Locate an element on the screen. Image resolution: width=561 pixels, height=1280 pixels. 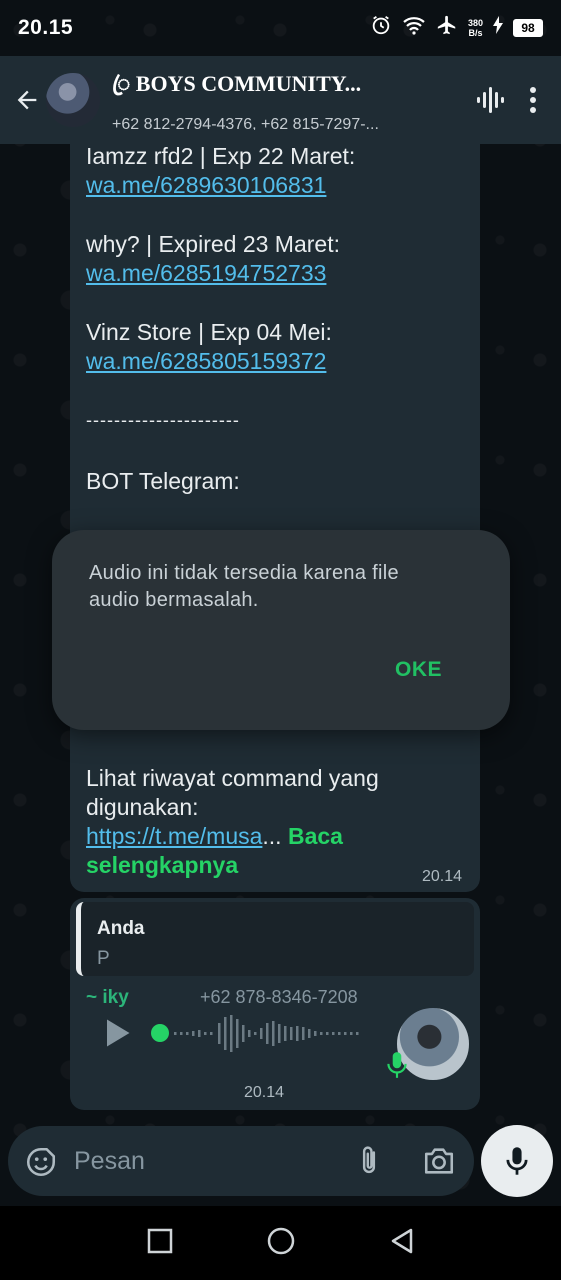
message-text: Lihat riwayat command yang is located at coordinates (232, 778).